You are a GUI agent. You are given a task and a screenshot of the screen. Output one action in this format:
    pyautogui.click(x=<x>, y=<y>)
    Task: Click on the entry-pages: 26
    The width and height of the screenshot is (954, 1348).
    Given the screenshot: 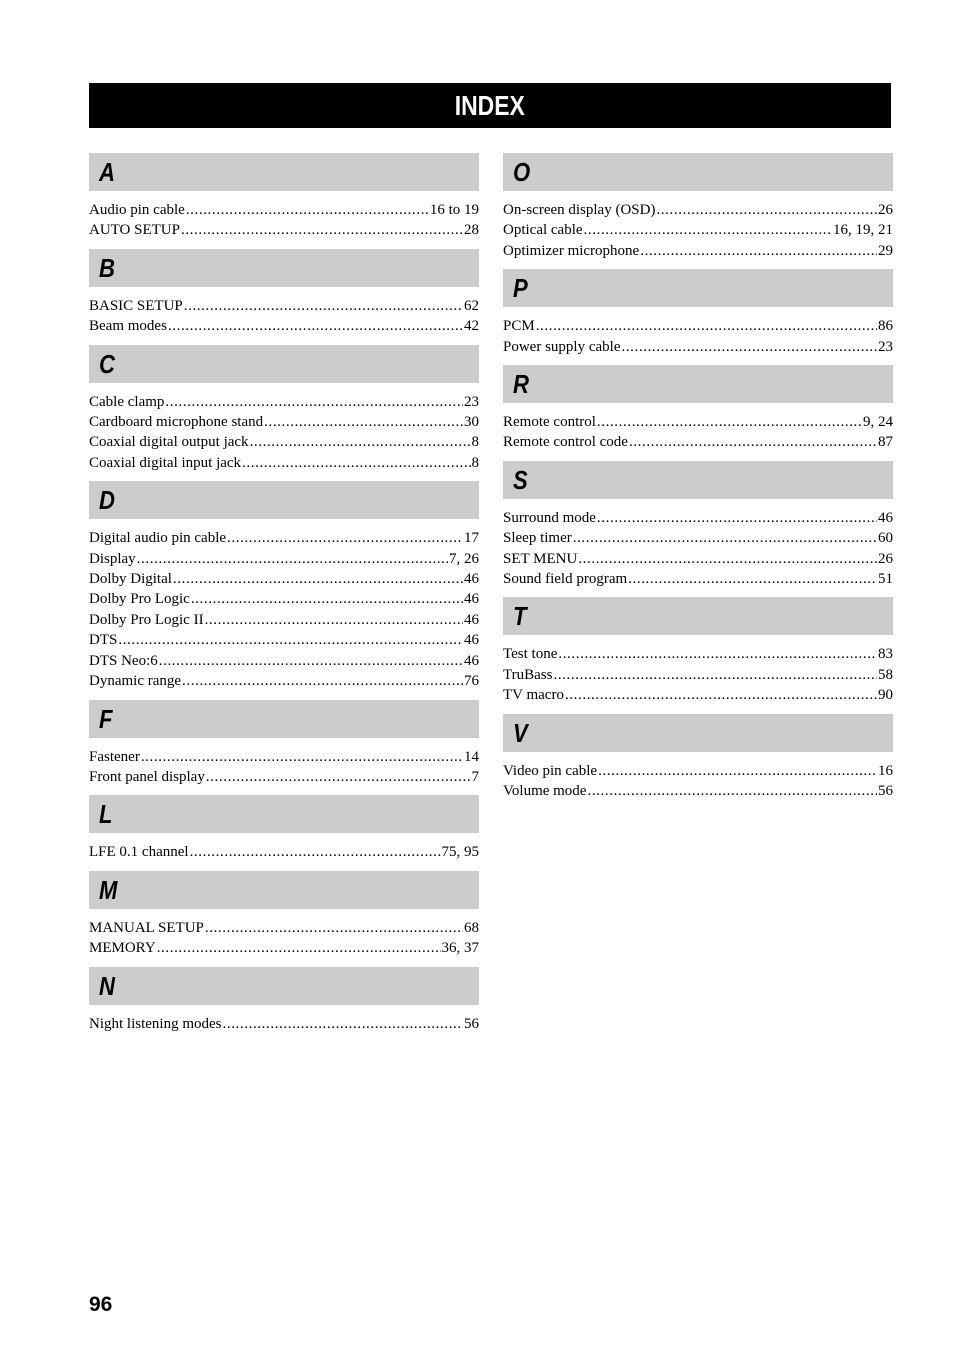 What is the action you would take?
    pyautogui.click(x=885, y=210)
    